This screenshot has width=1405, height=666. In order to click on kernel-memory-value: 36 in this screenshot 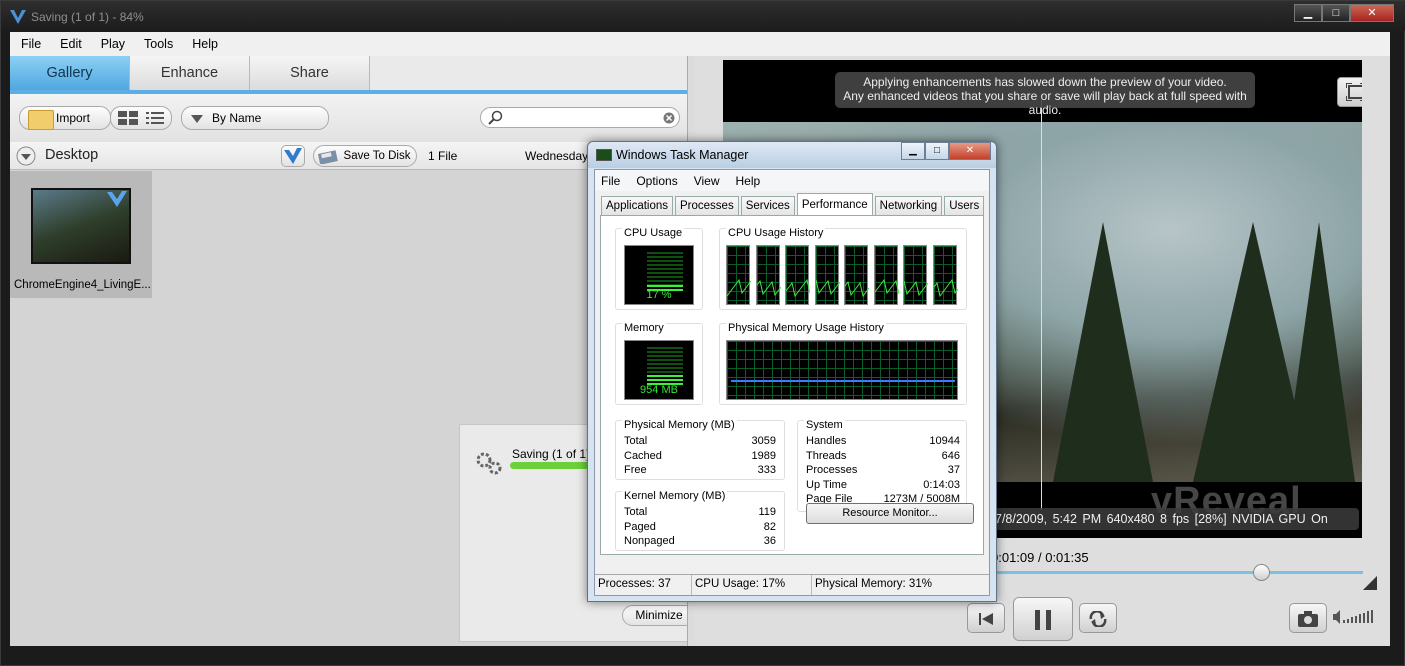, I will do `click(769, 541)`.